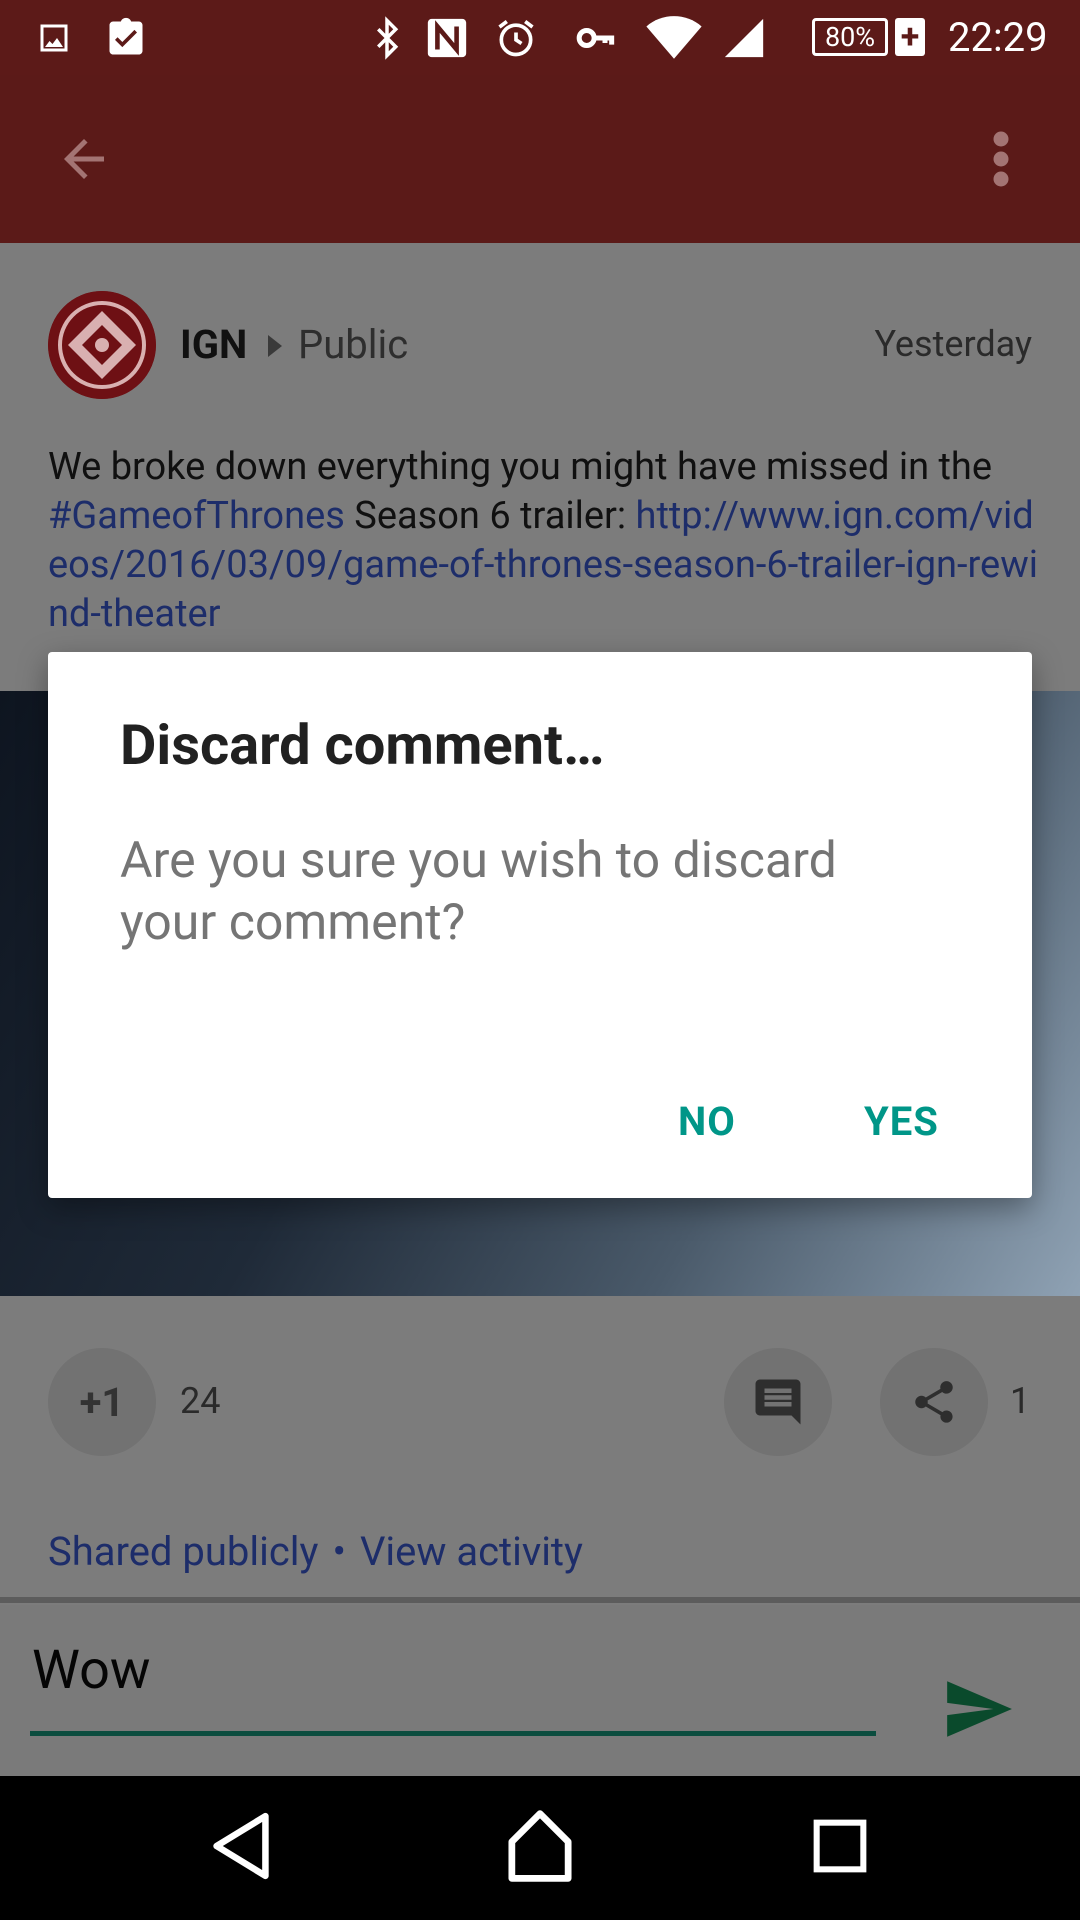 The image size is (1080, 1920). Describe the element at coordinates (1001, 161) in the screenshot. I see `more-vert-icon` at that location.